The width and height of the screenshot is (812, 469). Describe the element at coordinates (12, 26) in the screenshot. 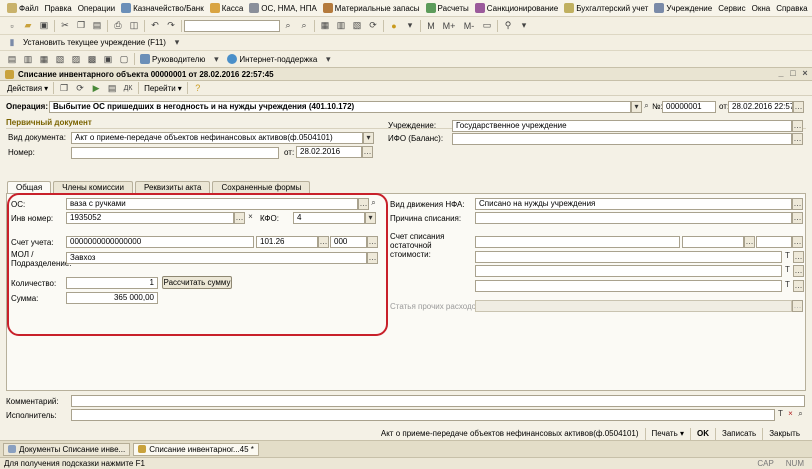

I see `new-doc-icon: ▫` at that location.